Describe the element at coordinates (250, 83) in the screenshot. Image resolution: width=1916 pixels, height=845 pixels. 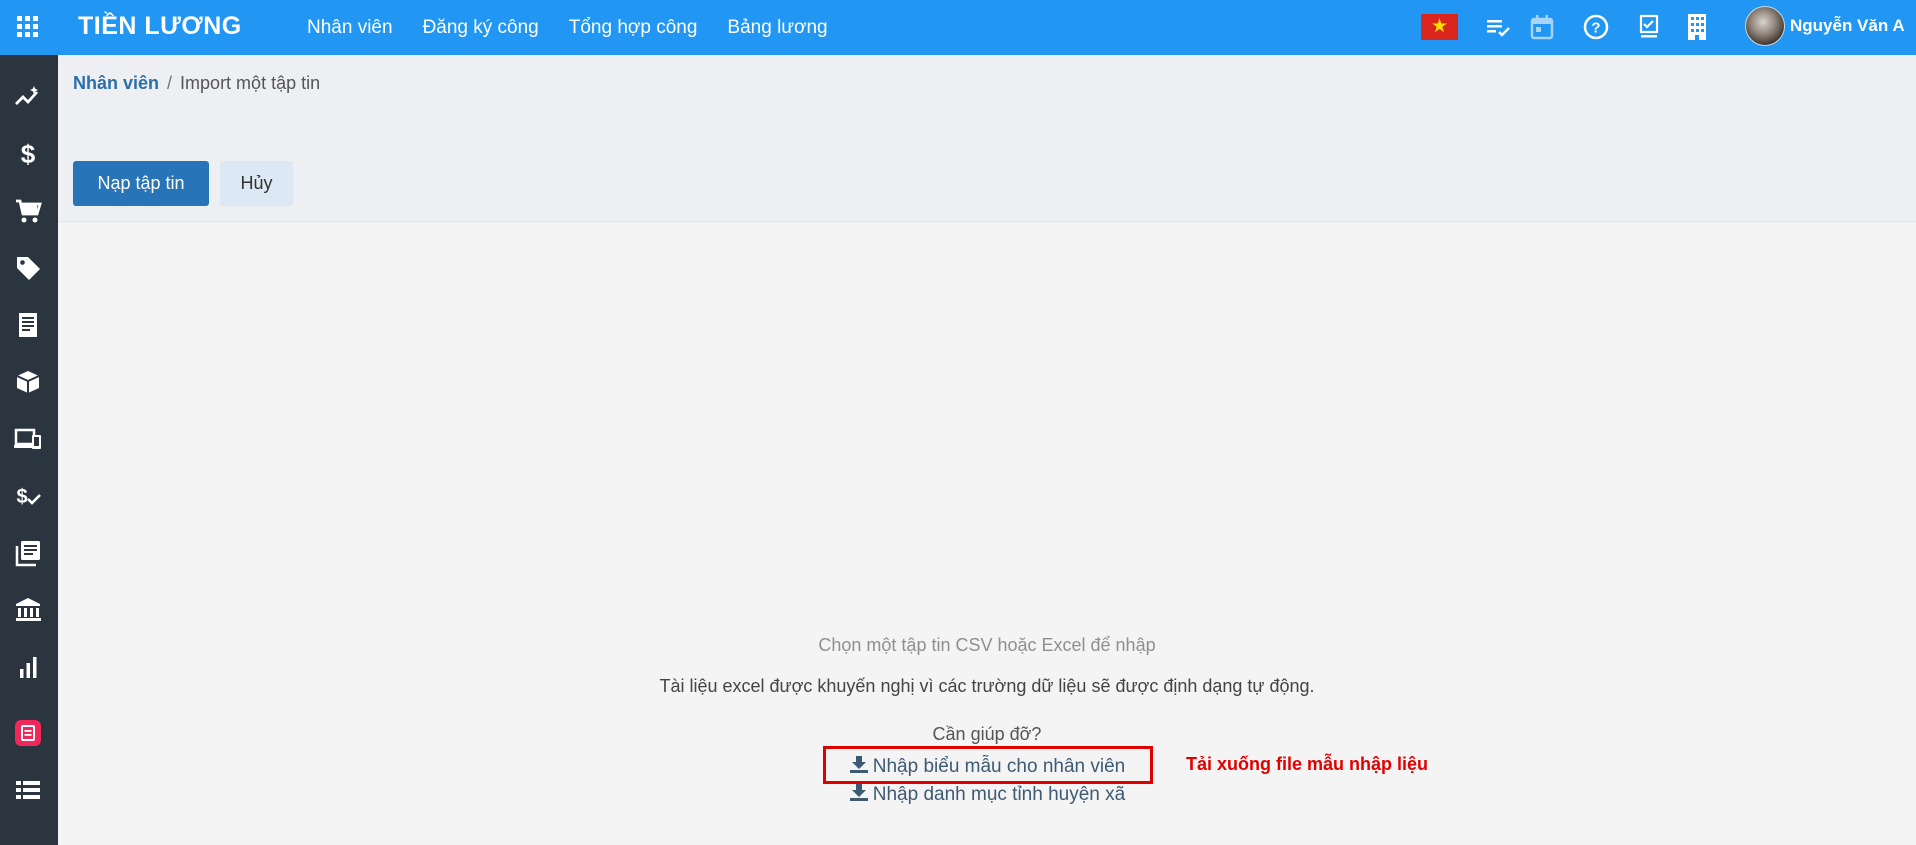
I see `breadcrumb-current: Import một tập tin` at that location.